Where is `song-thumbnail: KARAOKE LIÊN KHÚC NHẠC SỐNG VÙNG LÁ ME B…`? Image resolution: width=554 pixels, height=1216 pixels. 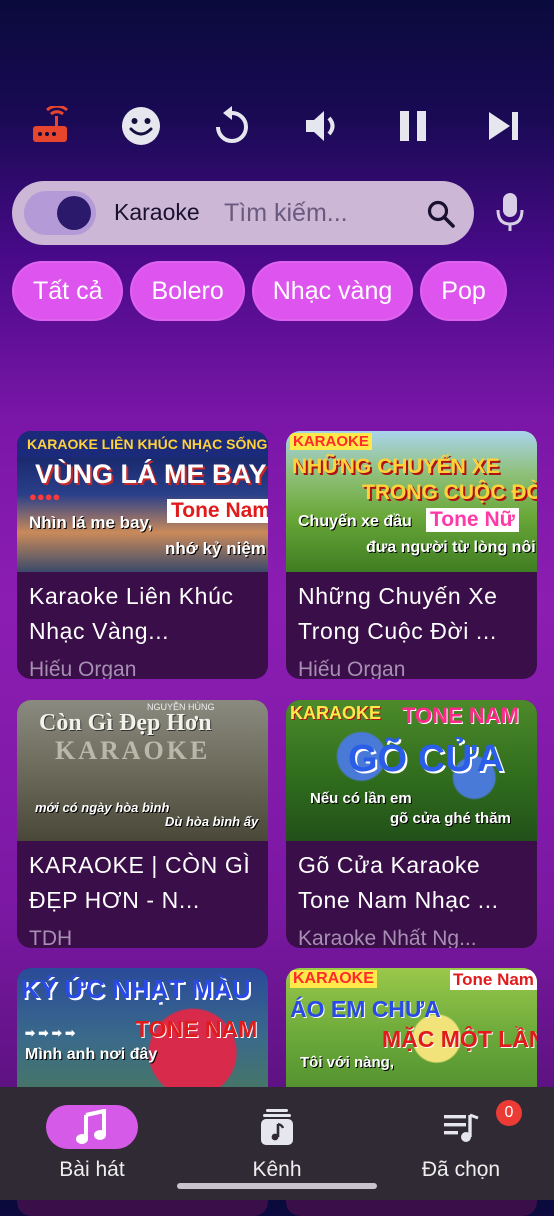
song-thumbnail: KARAOKE LIÊN KHÚC NHẠC SỐNG VÙNG LÁ ME B… is located at coordinates (142, 501).